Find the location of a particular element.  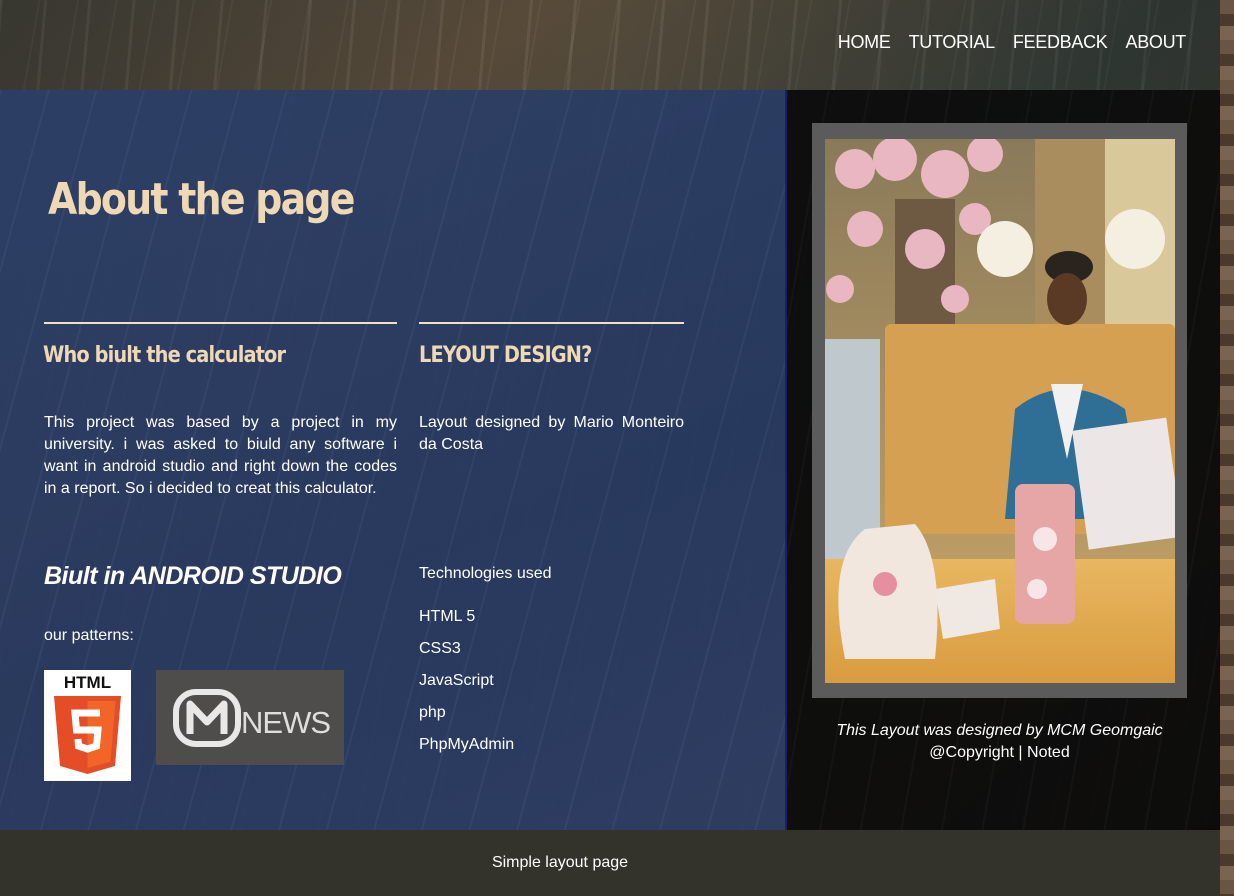

design-credit-line: This Layout was designed by MCM Geomgaic is located at coordinates (999, 730).